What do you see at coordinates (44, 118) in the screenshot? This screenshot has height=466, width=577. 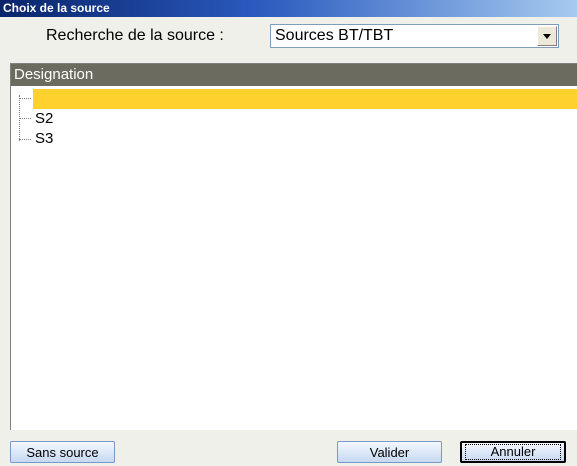 I see `tree-item-label: S2` at bounding box center [44, 118].